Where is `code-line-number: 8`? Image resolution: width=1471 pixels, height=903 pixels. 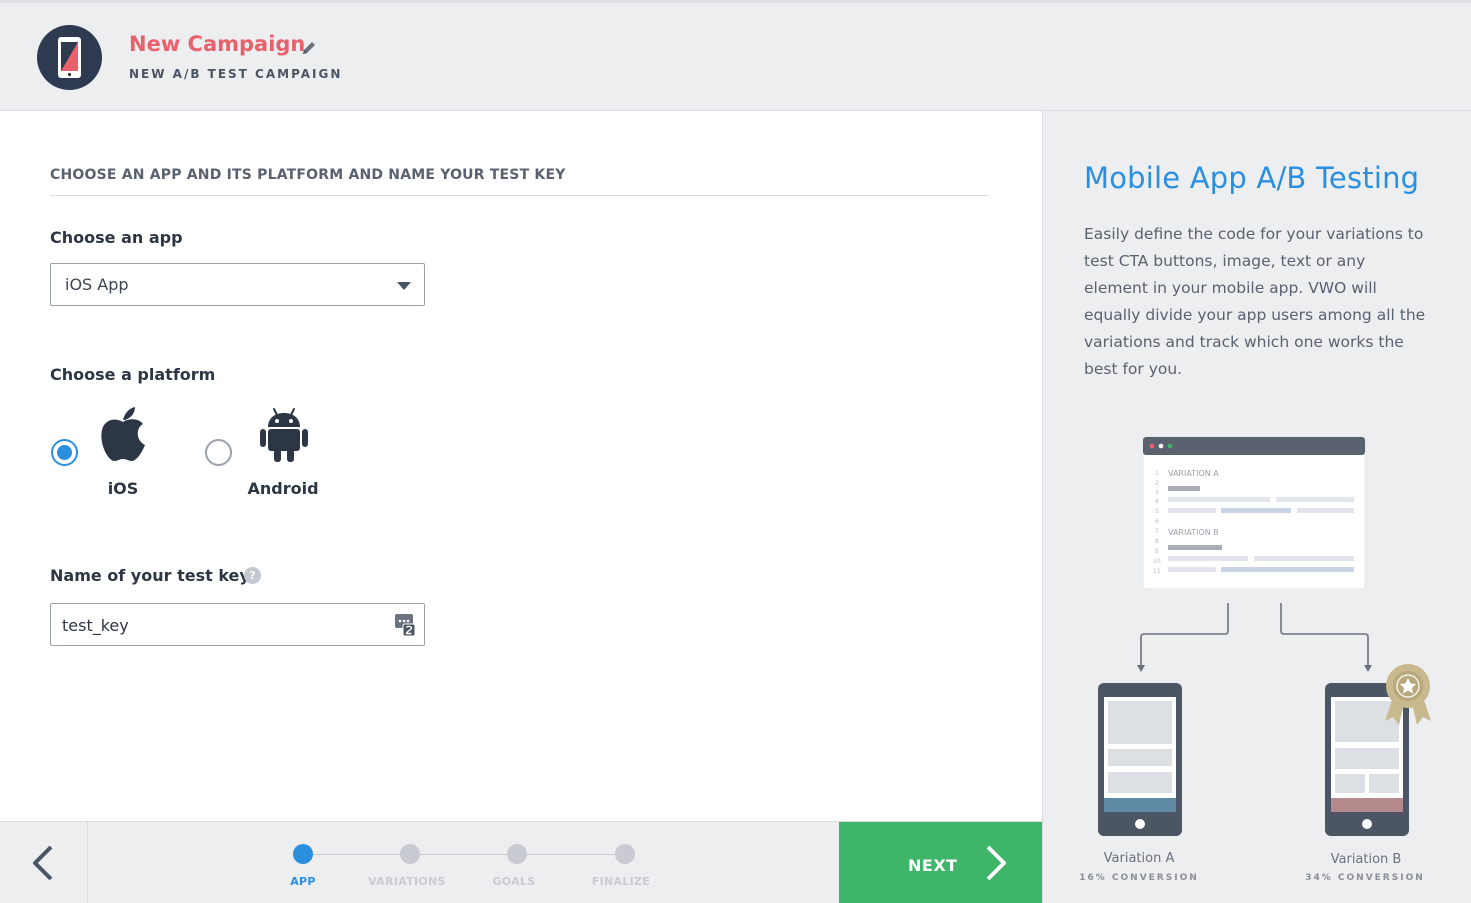
code-line-number: 8 is located at coordinates (1157, 541).